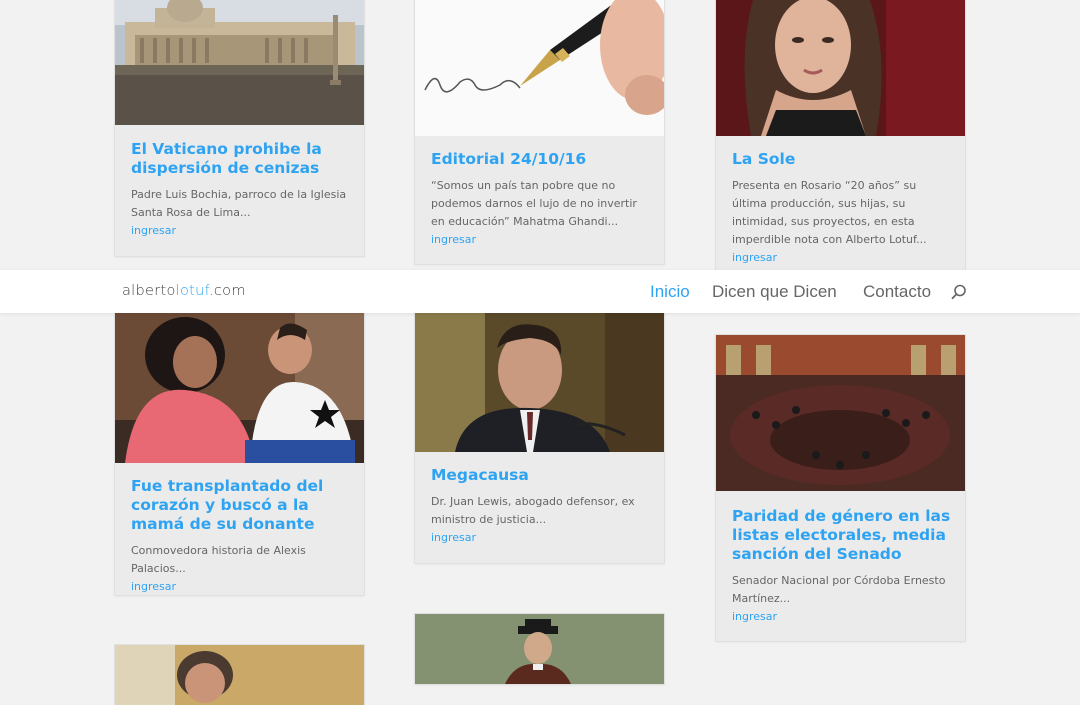 The height and width of the screenshot is (705, 1080). I want to click on post-title-link: Editorial 24/10/16, so click(540, 159).